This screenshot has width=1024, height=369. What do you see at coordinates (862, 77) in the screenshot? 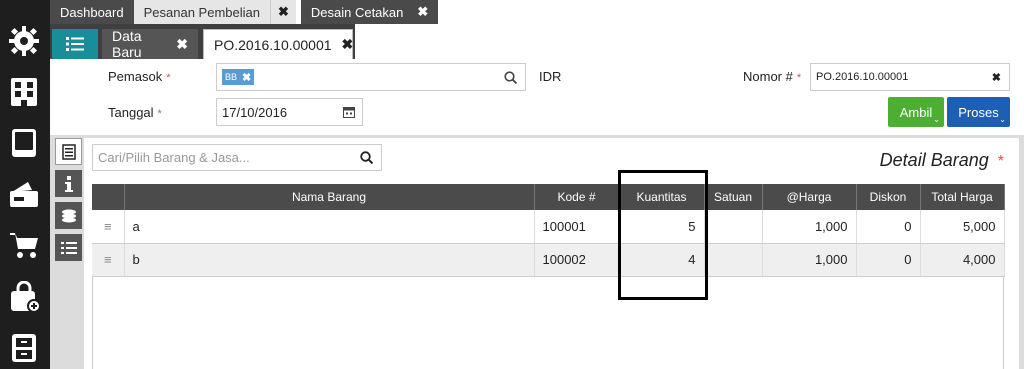
I see `nomor-value: PO.2016.10.00001` at bounding box center [862, 77].